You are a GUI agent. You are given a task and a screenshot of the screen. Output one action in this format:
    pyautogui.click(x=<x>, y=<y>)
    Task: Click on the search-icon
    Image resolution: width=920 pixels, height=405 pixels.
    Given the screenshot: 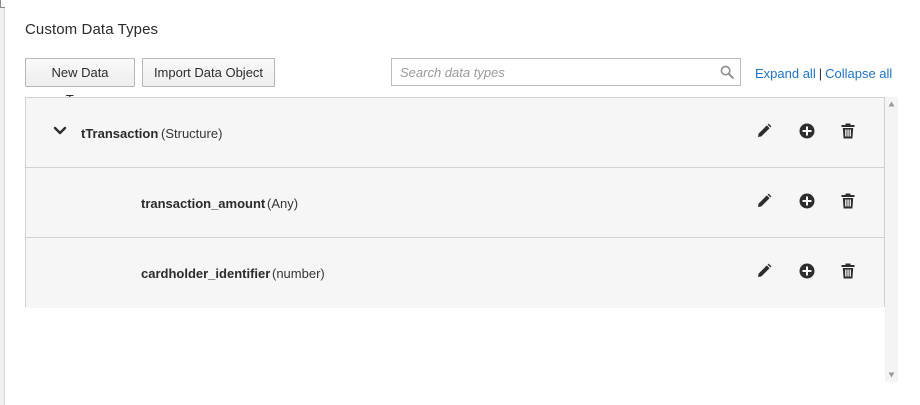 What is the action you would take?
    pyautogui.click(x=727, y=72)
    